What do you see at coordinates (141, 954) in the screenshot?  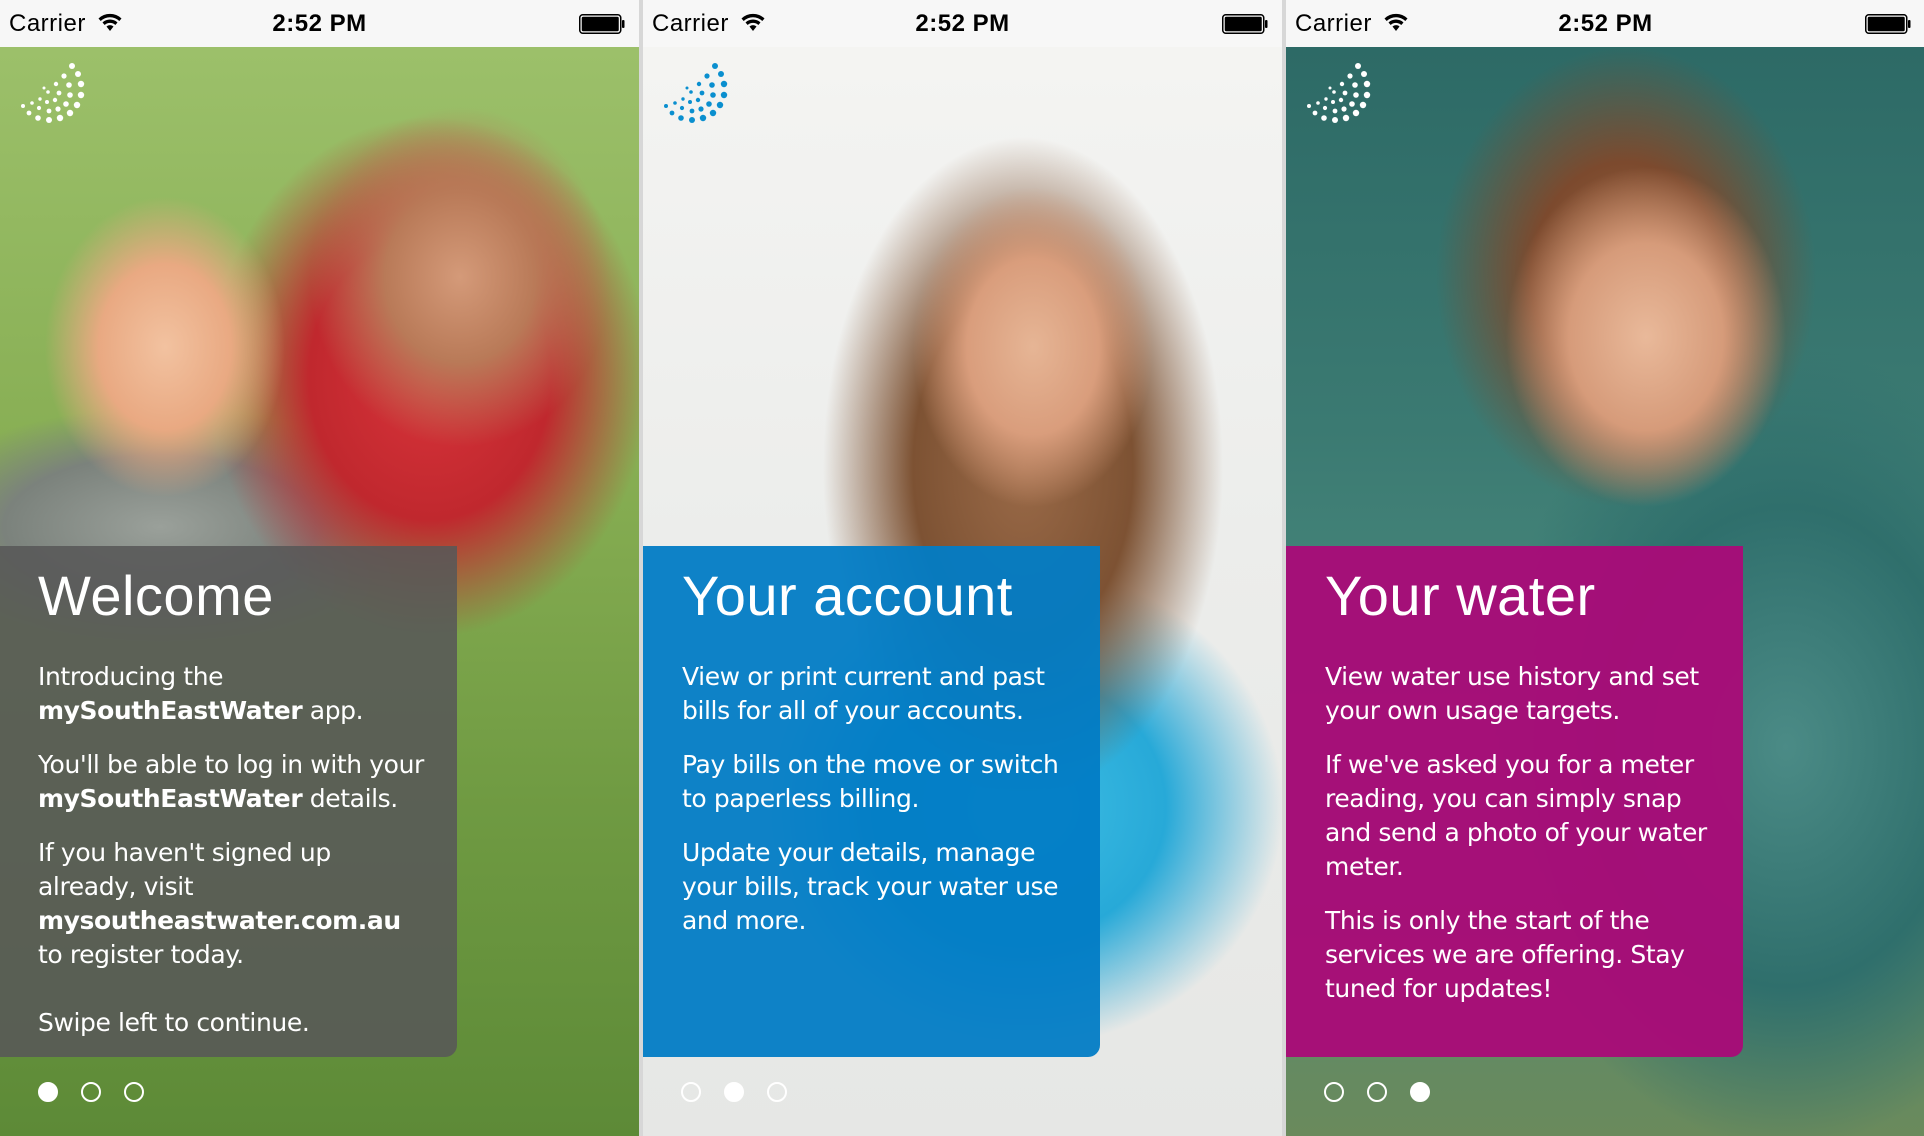 I see `paragraph-text: to register today.` at bounding box center [141, 954].